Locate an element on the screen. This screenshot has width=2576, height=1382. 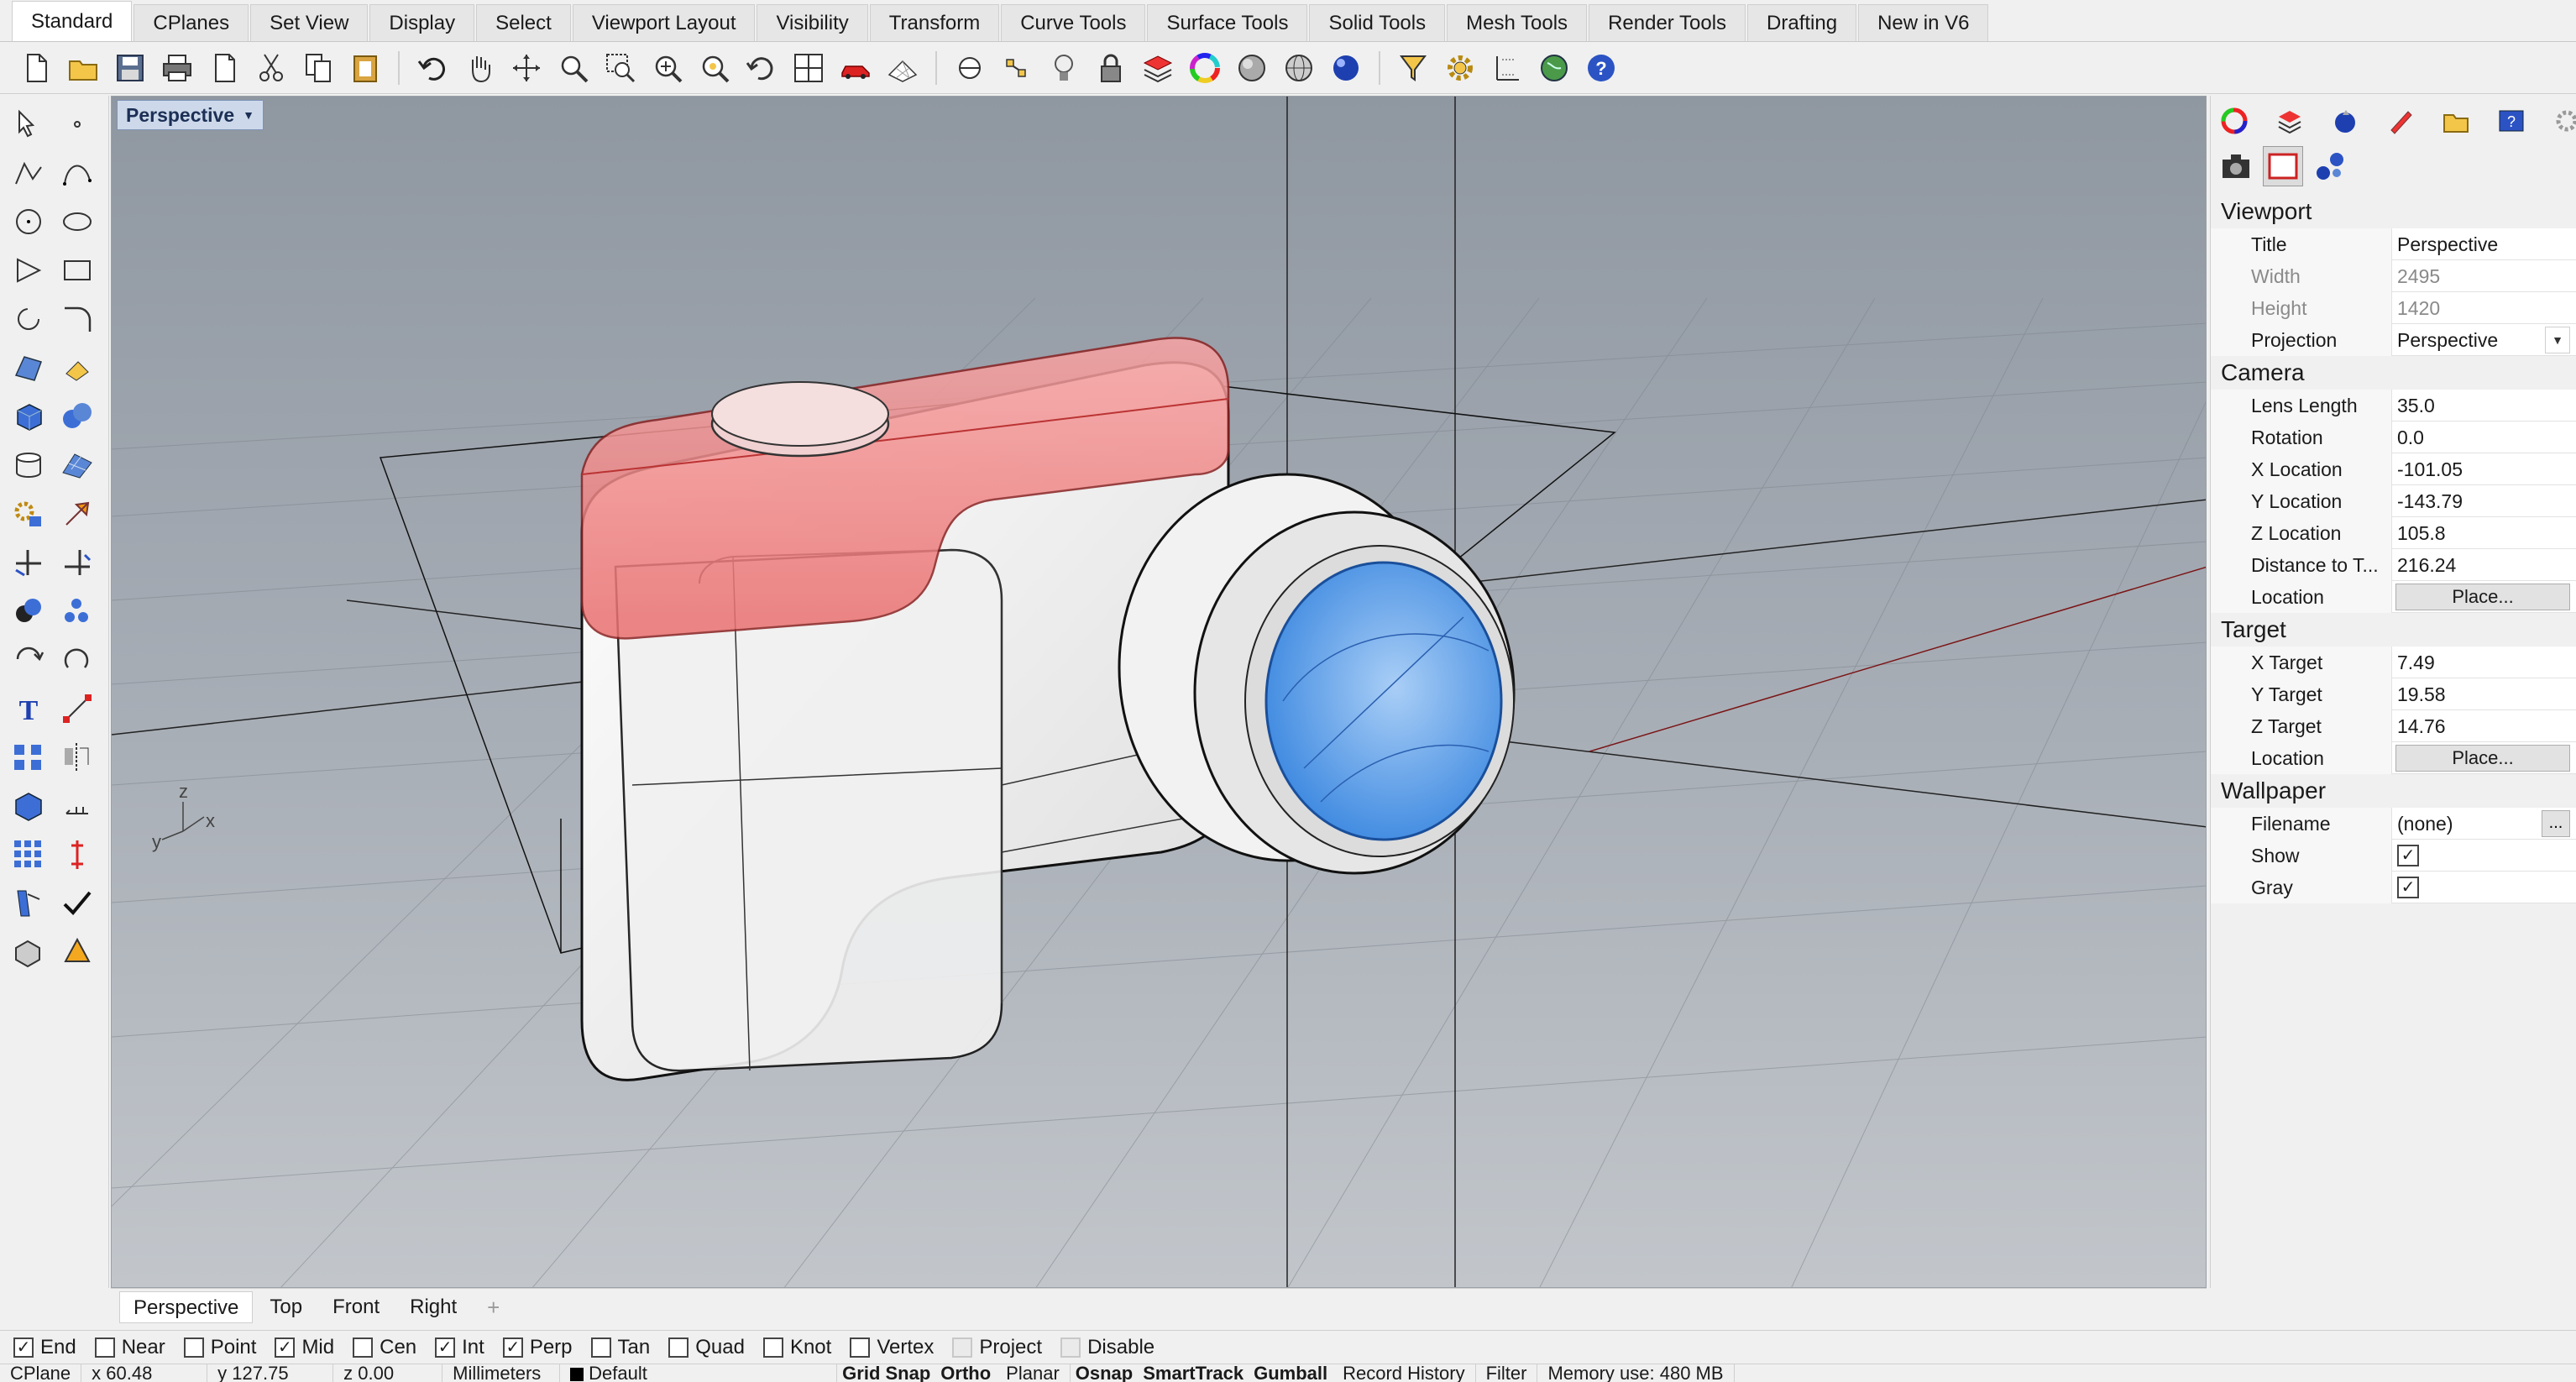
mesh-box-icon is located at coordinates (29, 952).